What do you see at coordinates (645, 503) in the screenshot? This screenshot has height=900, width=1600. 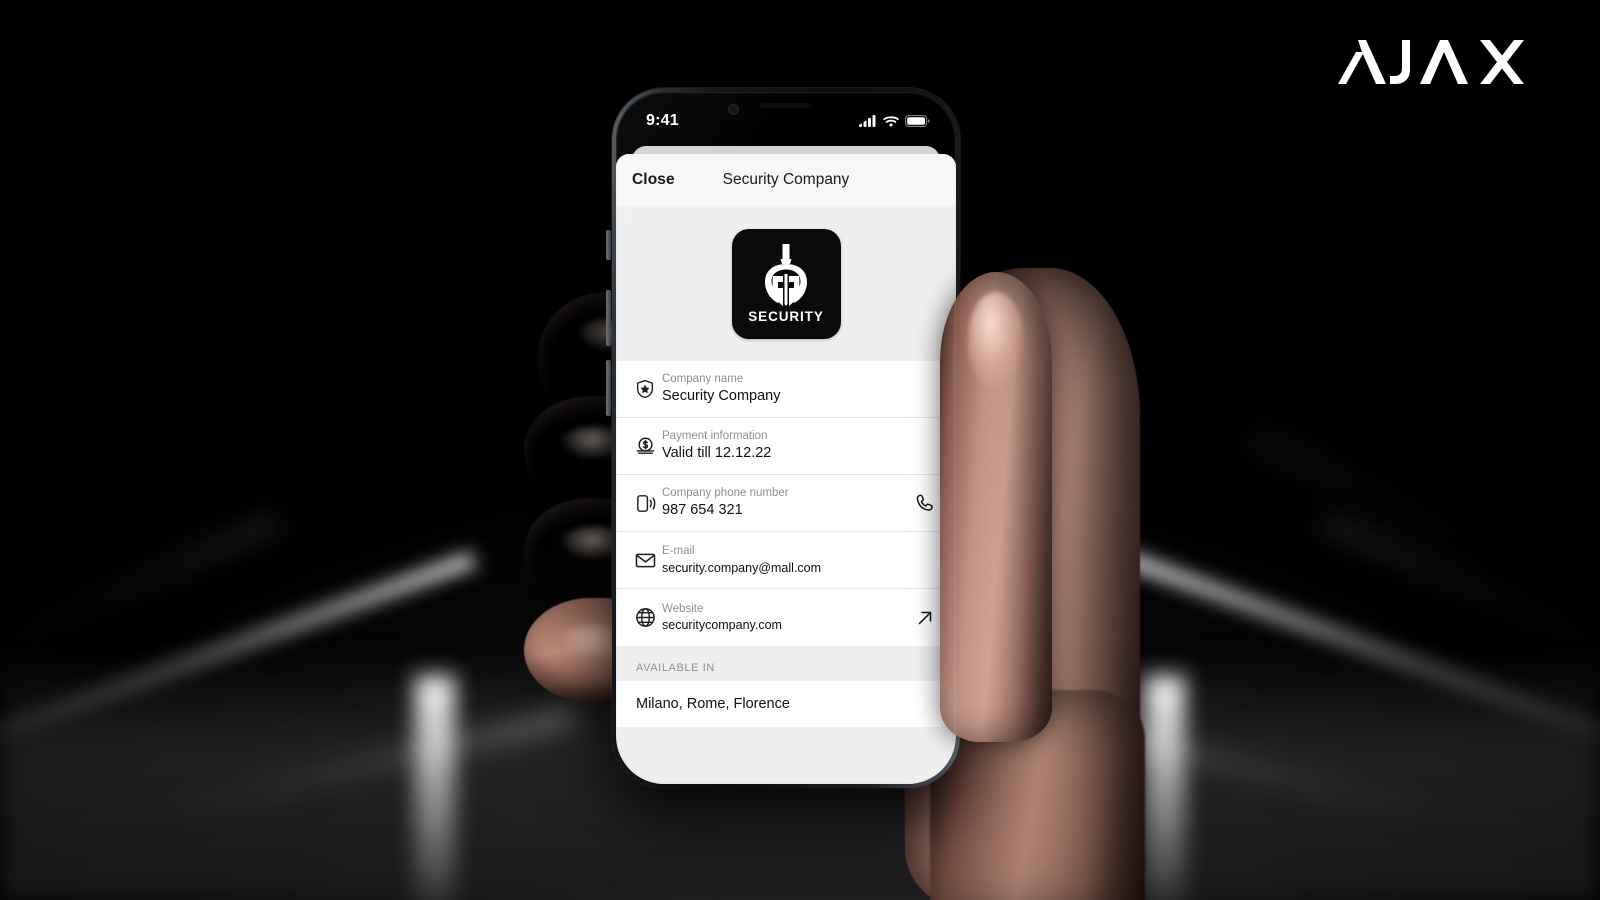 I see `phone-signal-icon` at bounding box center [645, 503].